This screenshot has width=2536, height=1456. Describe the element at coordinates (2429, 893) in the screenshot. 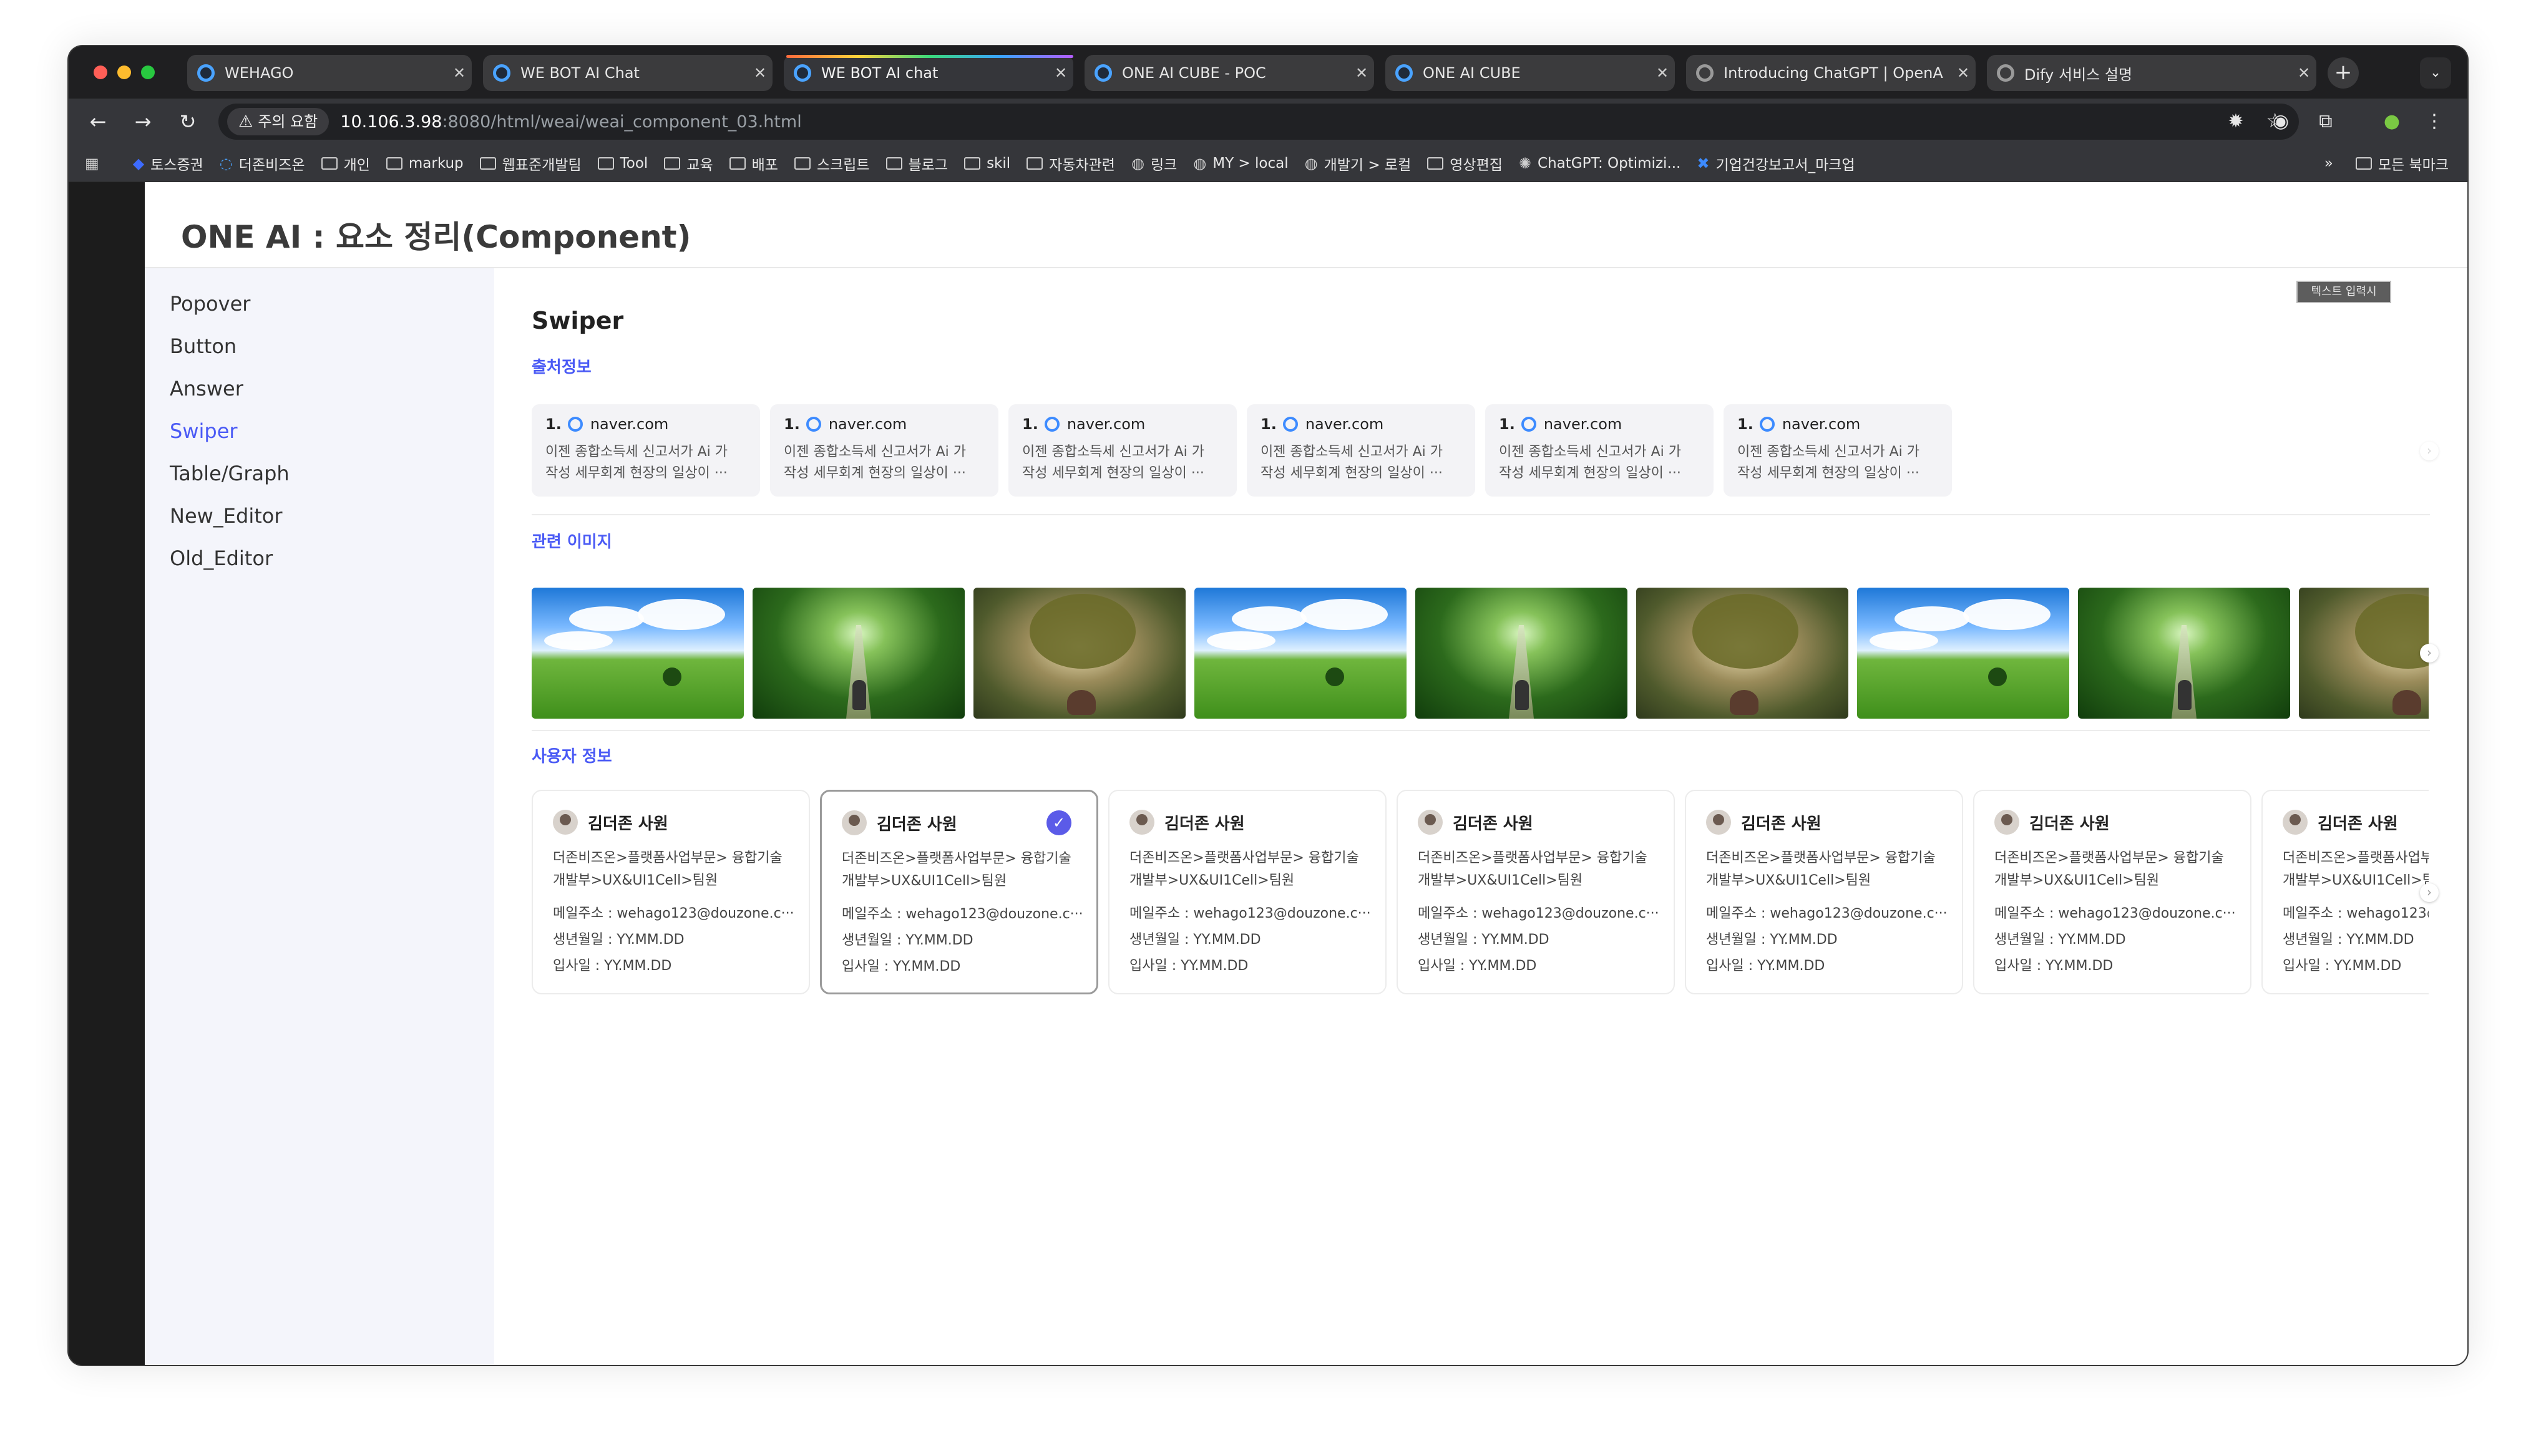

I see `user-next-arrow-icon: ›` at that location.